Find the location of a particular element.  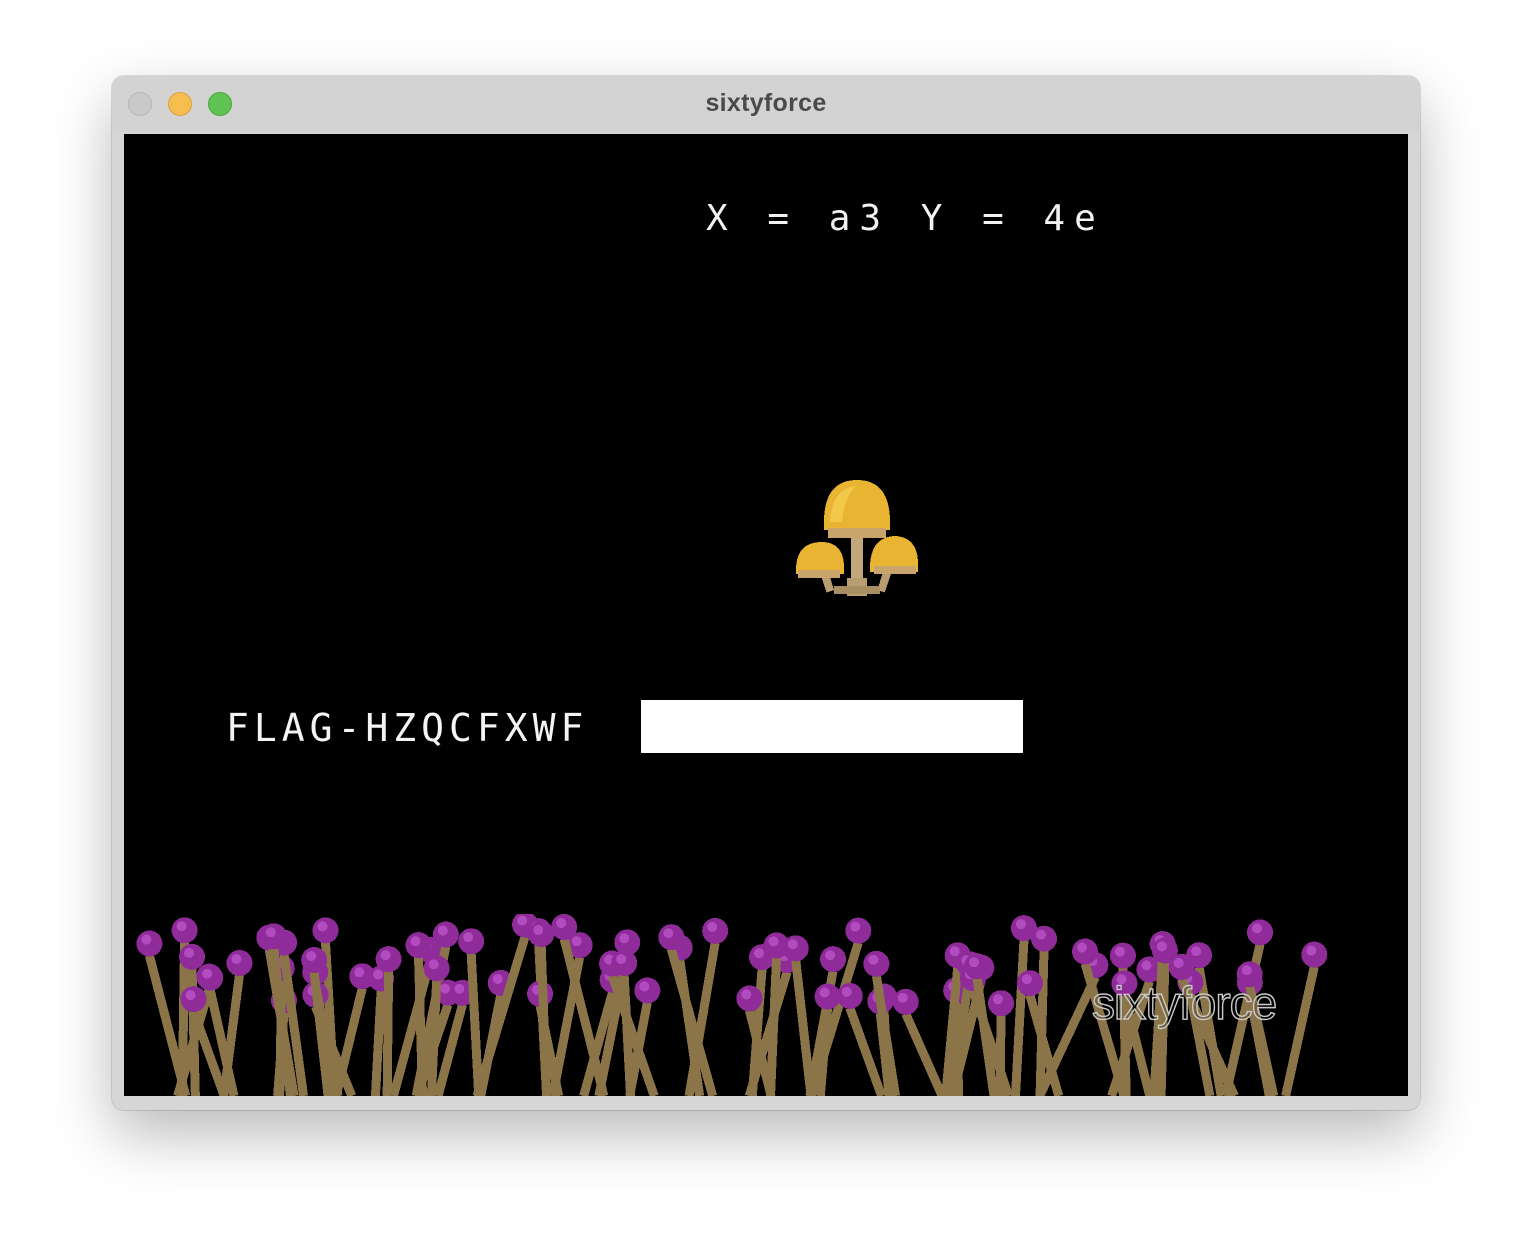

coordinate-readout: X = a3 Y = 4e is located at coordinates (905, 218).